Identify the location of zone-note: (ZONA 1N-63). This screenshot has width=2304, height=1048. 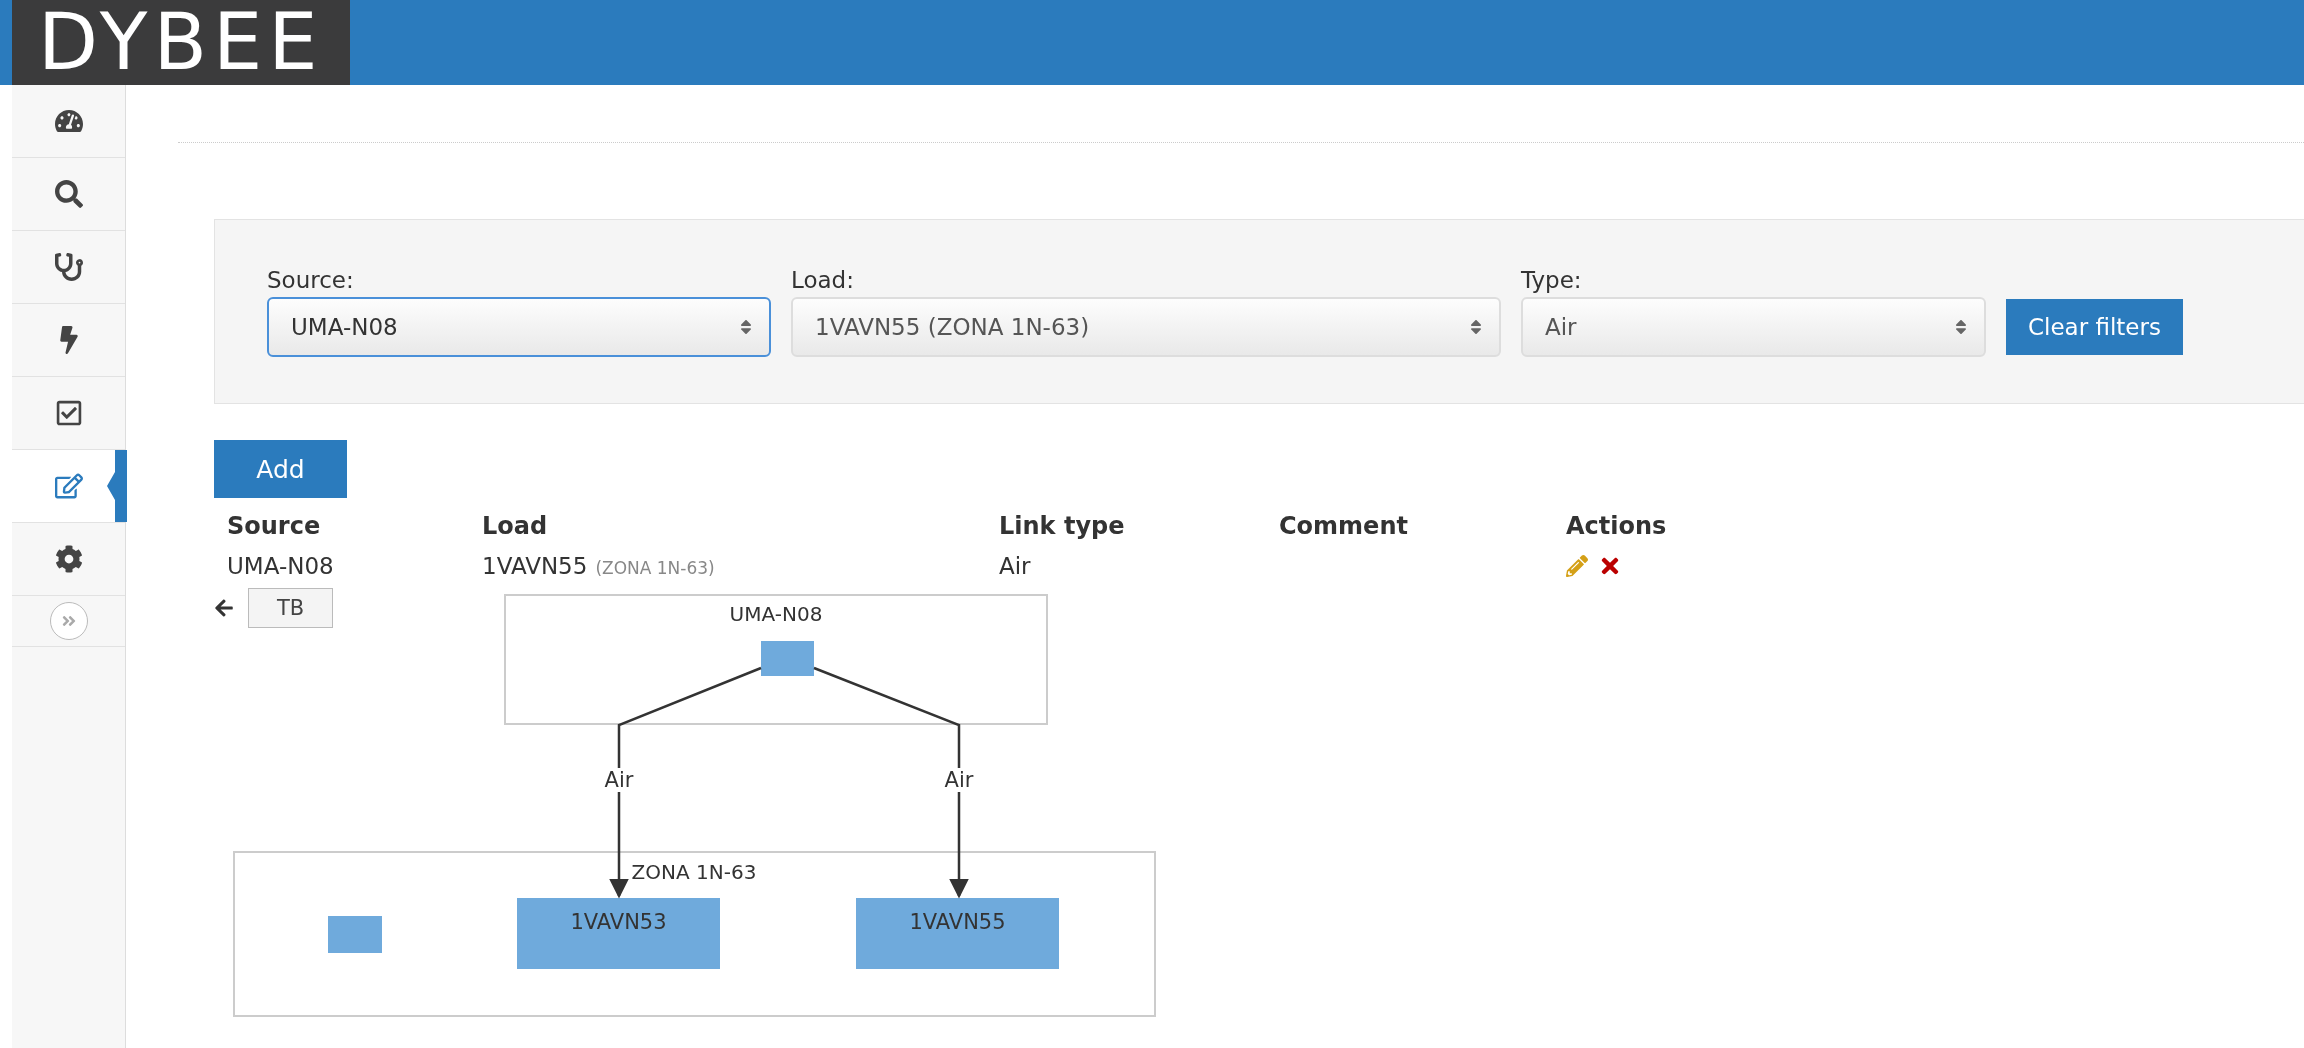
(655, 568).